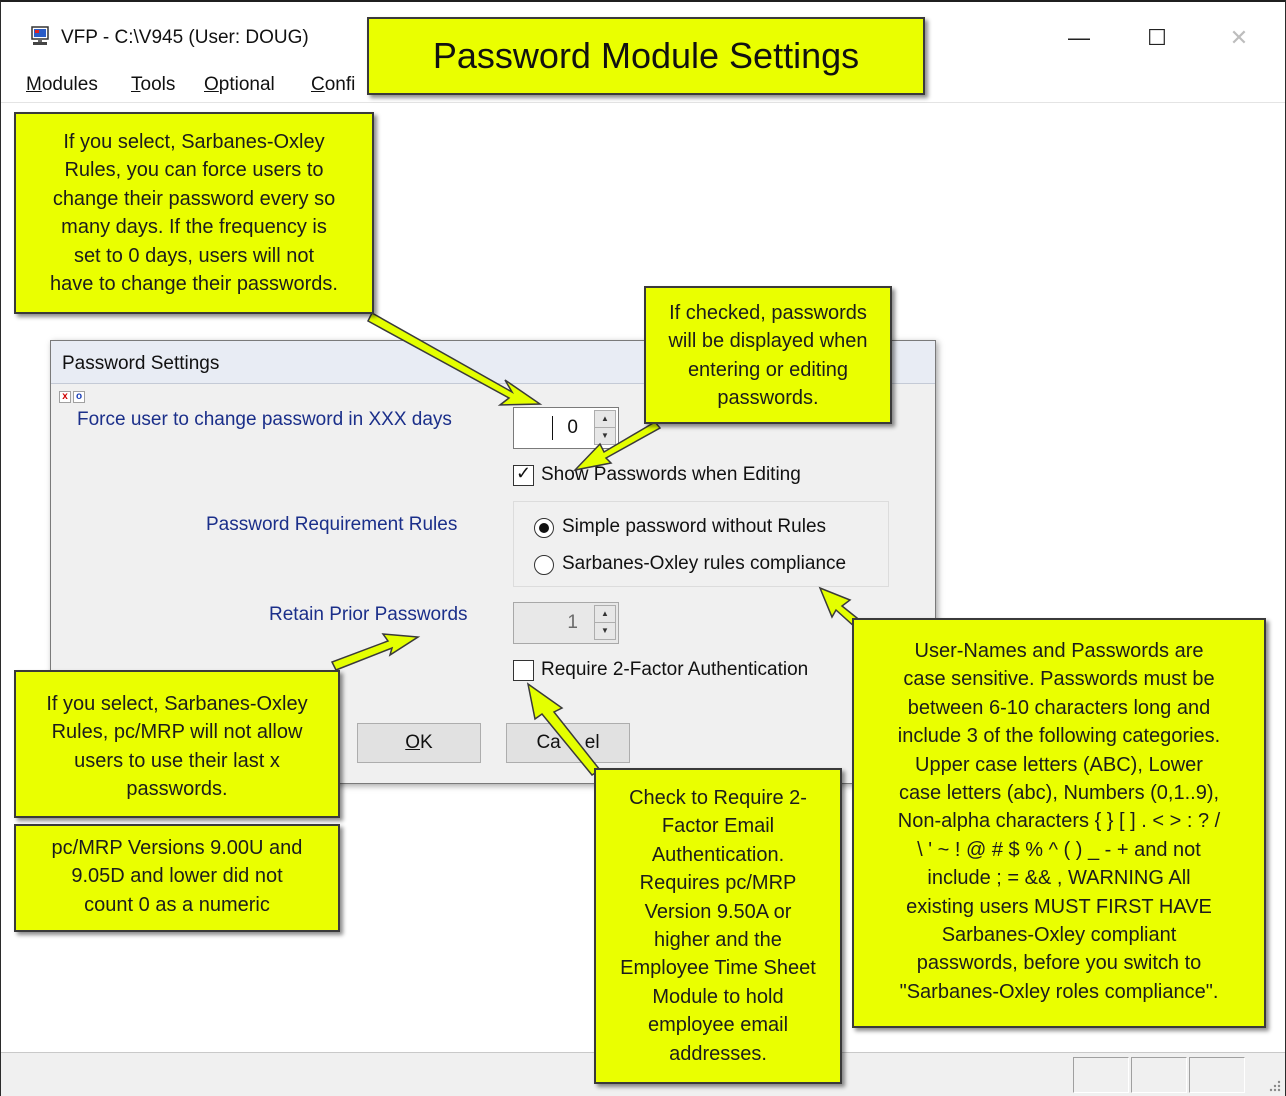 This screenshot has height=1096, width=1286. Describe the element at coordinates (1059, 906) in the screenshot. I see `callout-line: existing users MUST FIRST HAVE` at that location.